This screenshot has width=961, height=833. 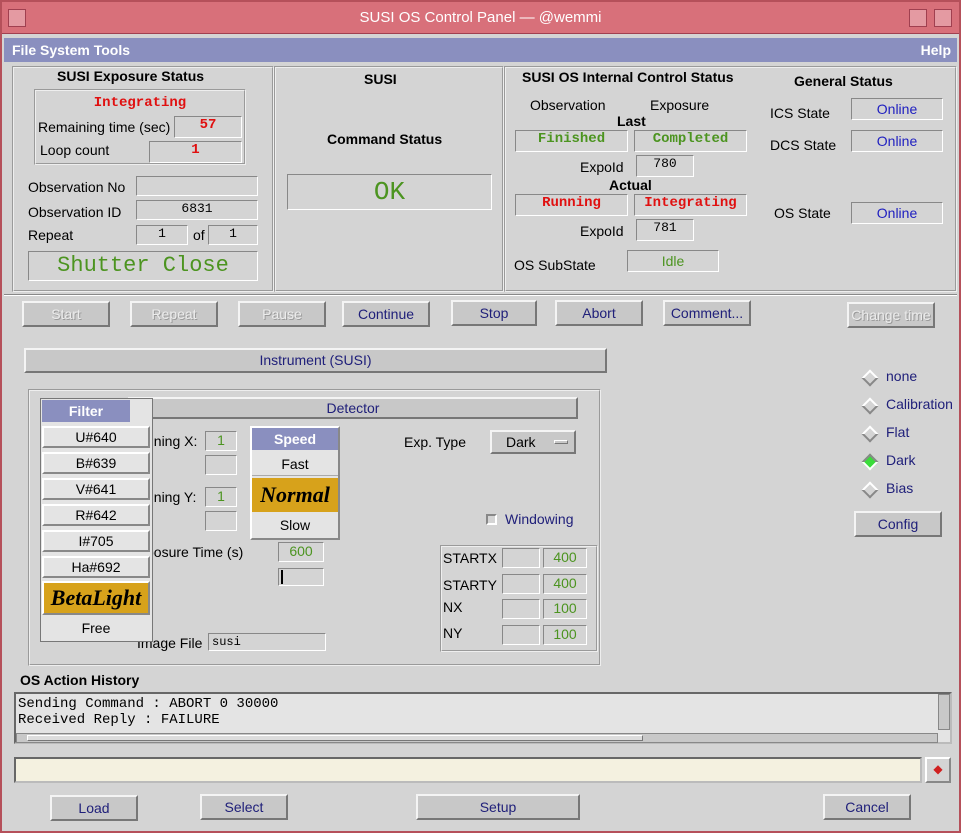 I want to click on exp-type-dropdown: Dark, so click(x=533, y=442).